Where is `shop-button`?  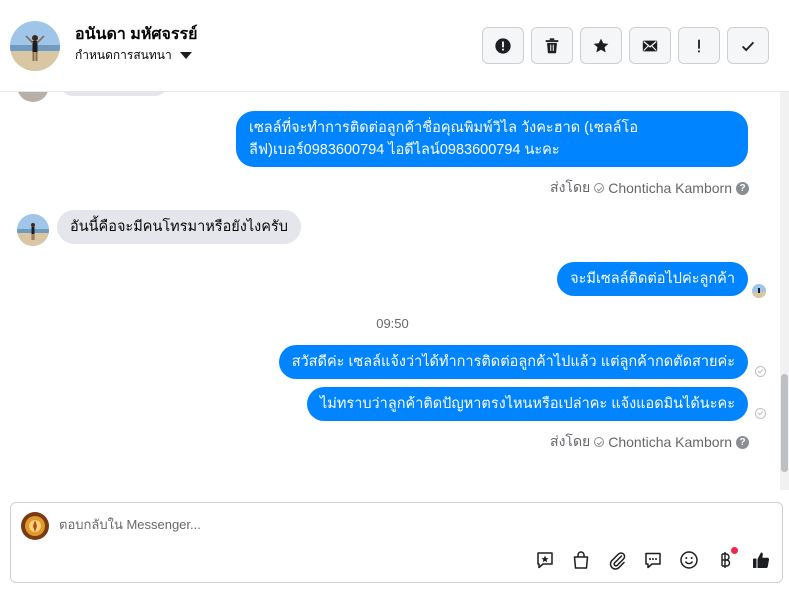
shop-button is located at coordinates (581, 560).